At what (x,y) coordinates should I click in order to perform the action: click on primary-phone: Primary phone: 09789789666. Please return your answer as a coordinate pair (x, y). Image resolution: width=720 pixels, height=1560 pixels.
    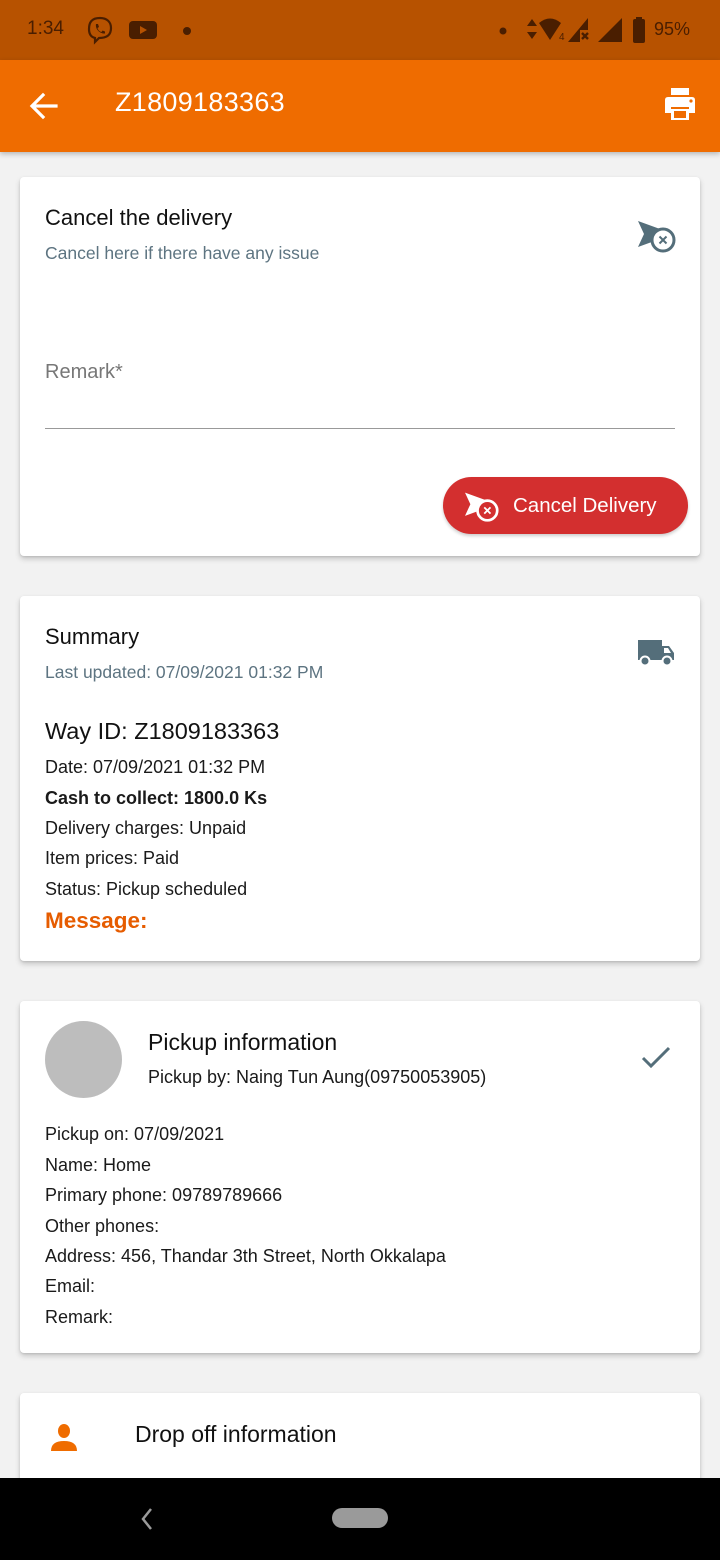
    Looking at the image, I should click on (164, 1195).